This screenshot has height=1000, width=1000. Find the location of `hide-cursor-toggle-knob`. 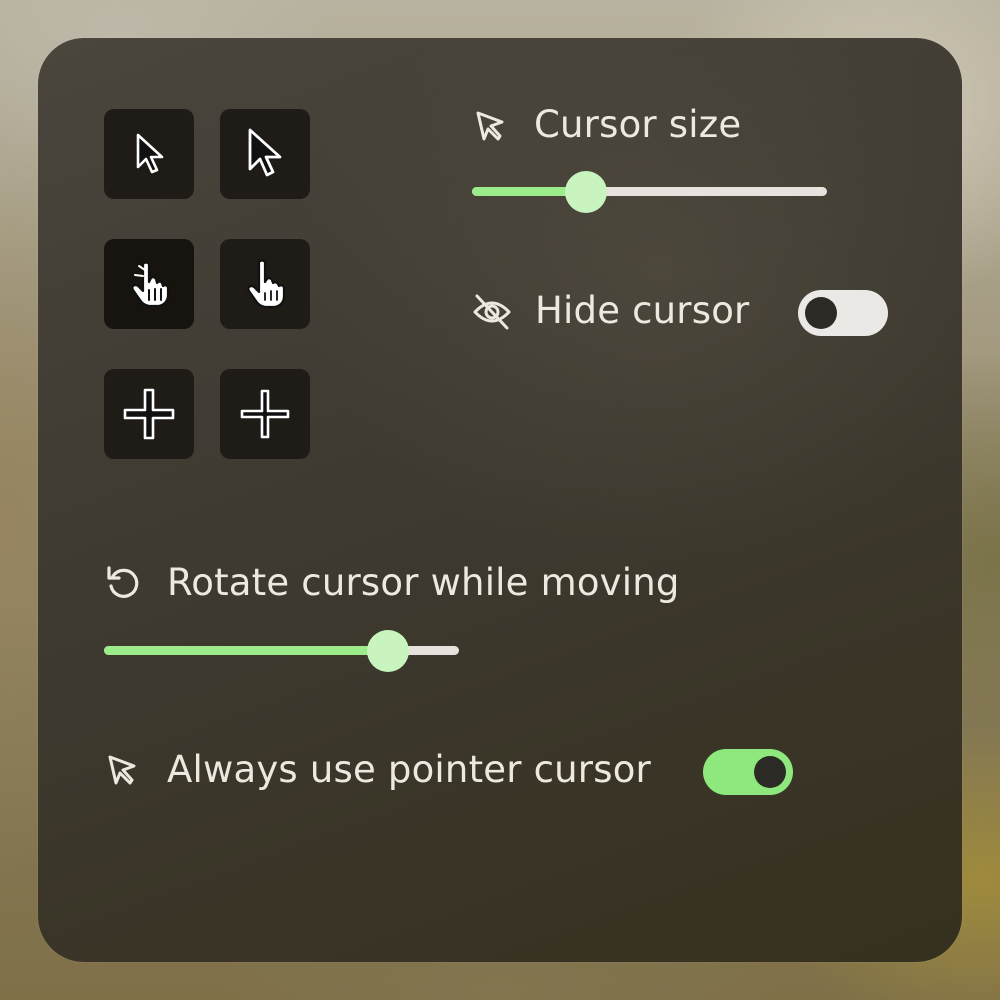

hide-cursor-toggle-knob is located at coordinates (821, 313).